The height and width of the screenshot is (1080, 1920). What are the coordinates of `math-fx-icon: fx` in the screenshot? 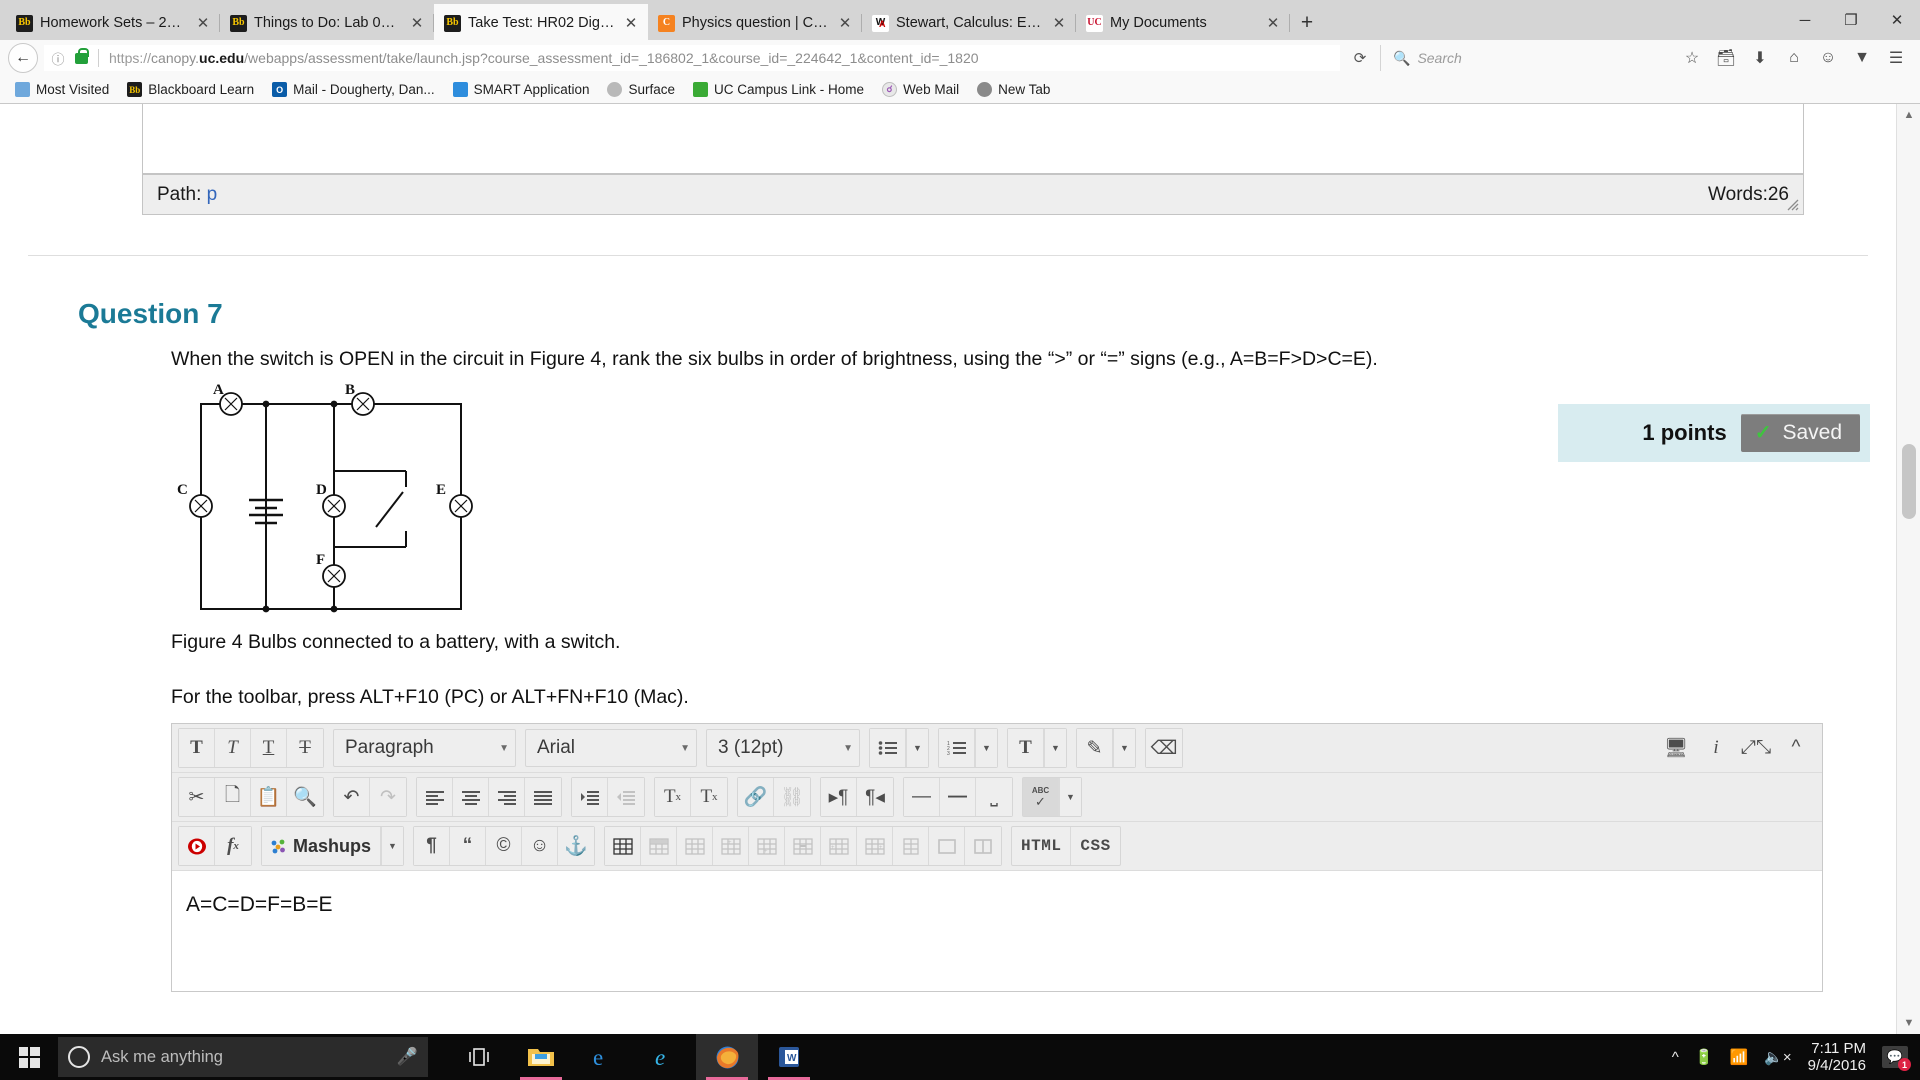 It's located at (233, 846).